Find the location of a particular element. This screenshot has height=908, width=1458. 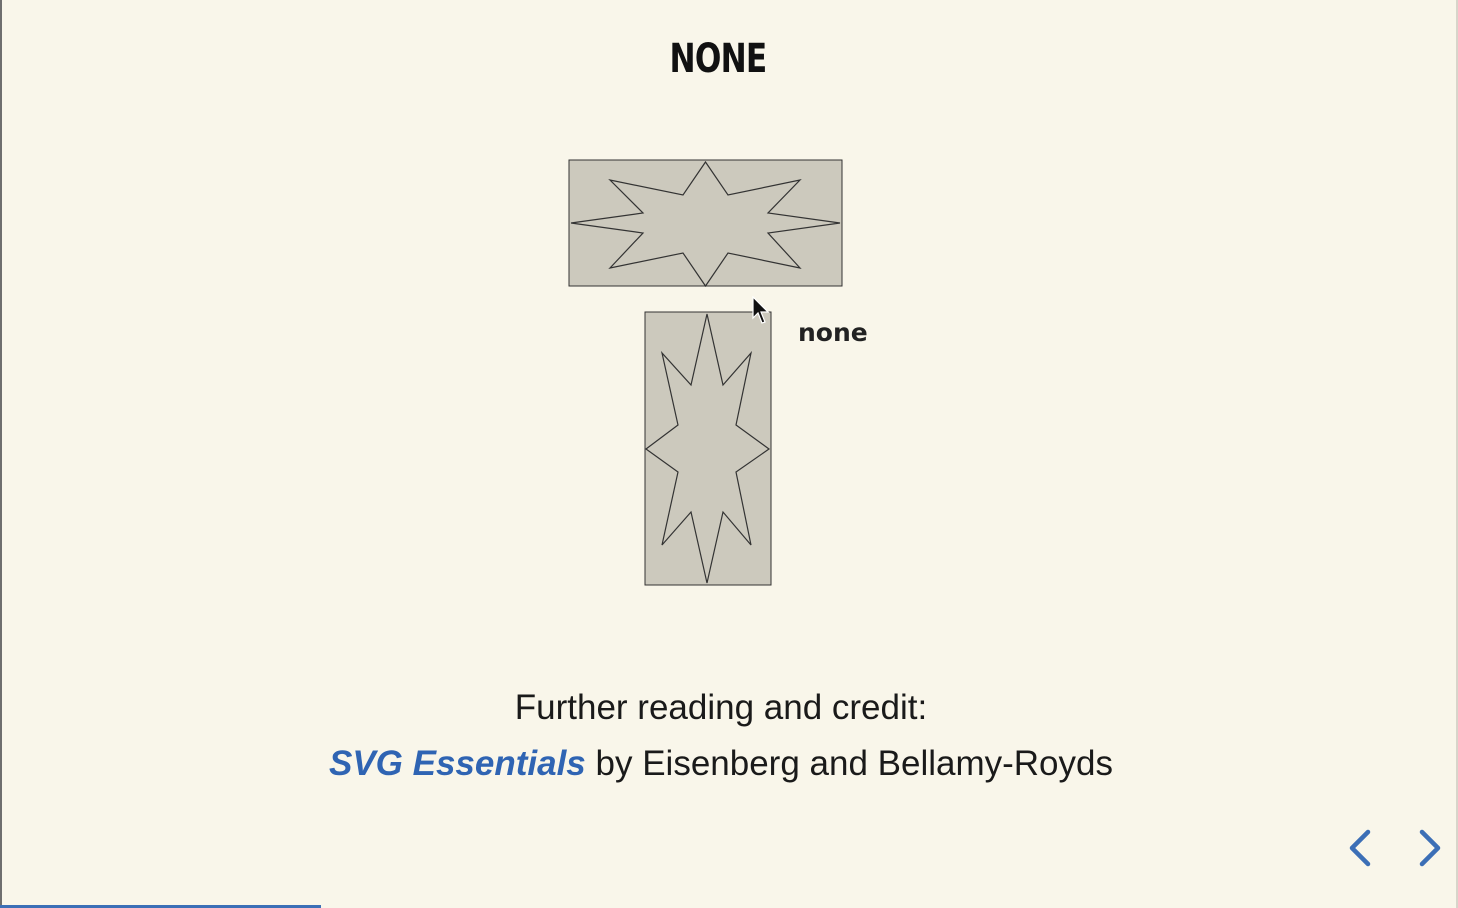

preserve-aspect-ratio-figure is located at coordinates (705, 372).